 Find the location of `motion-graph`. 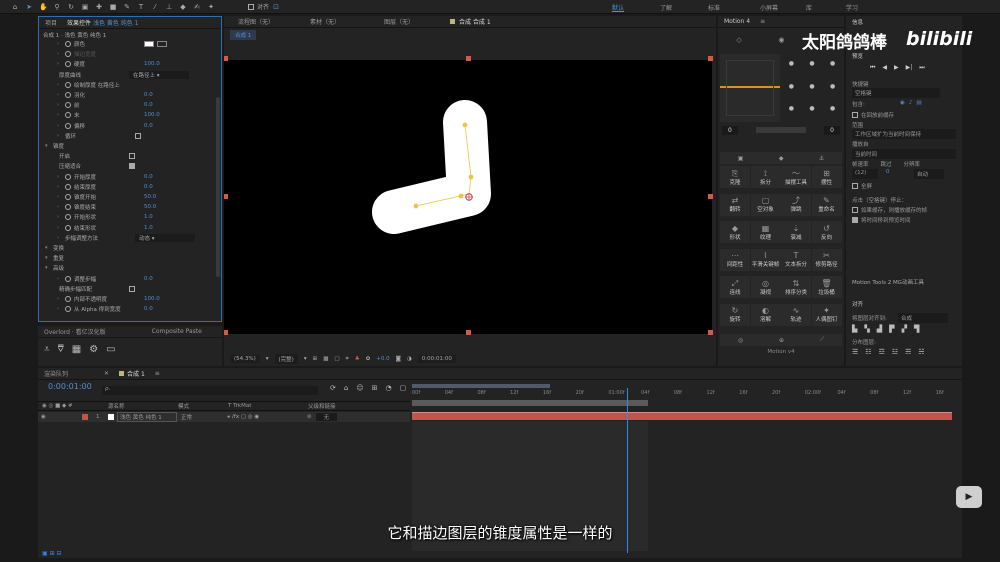

motion-graph is located at coordinates (750, 88).